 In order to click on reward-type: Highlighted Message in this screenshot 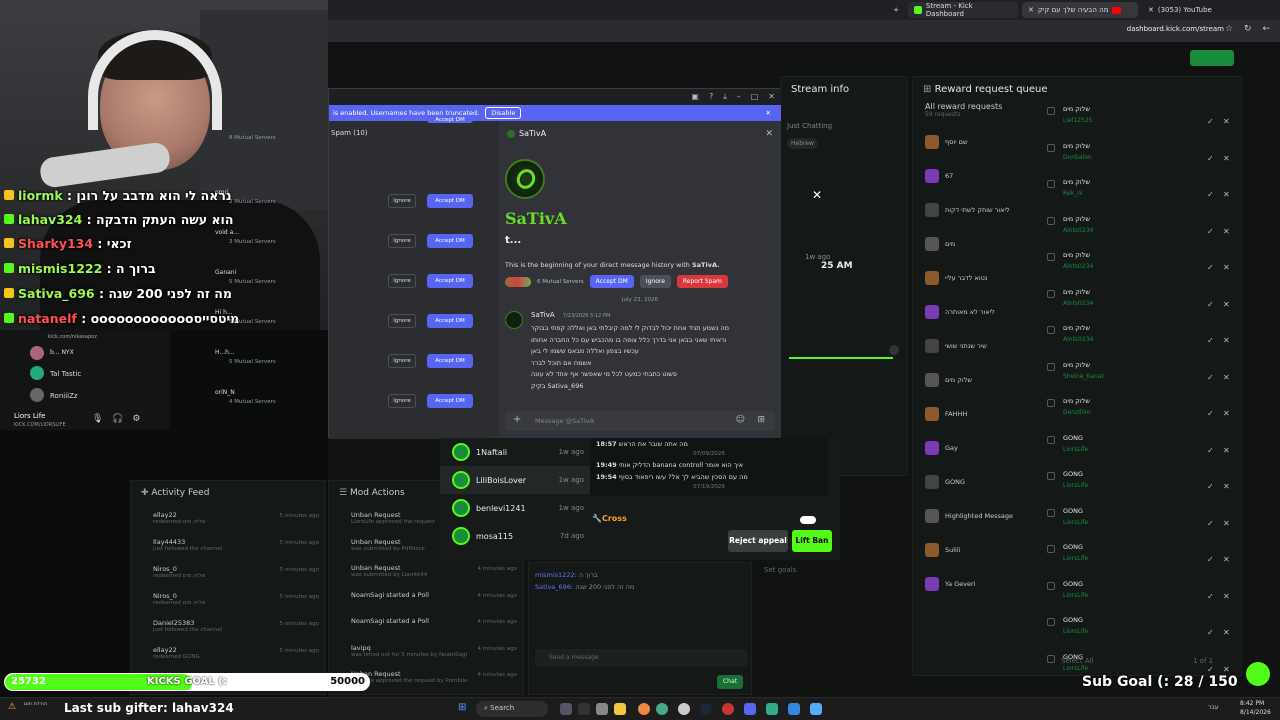, I will do `click(980, 516)`.